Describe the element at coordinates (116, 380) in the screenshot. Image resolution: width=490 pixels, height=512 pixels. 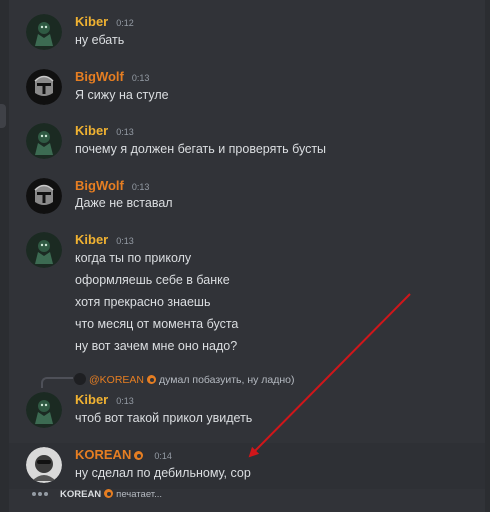
I see `reply-mention: @KOREAN` at that location.